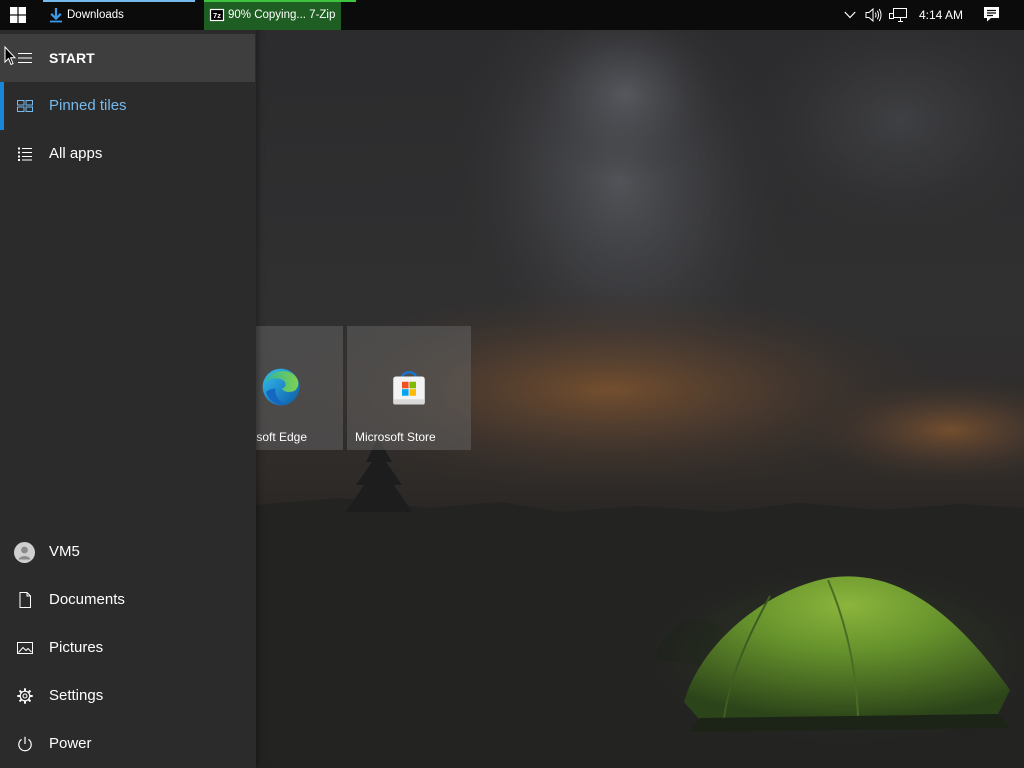 Image resolution: width=1024 pixels, height=768 pixels. Describe the element at coordinates (95, 15) in the screenshot. I see `taskbar-app-downloads-label: Downloads` at that location.